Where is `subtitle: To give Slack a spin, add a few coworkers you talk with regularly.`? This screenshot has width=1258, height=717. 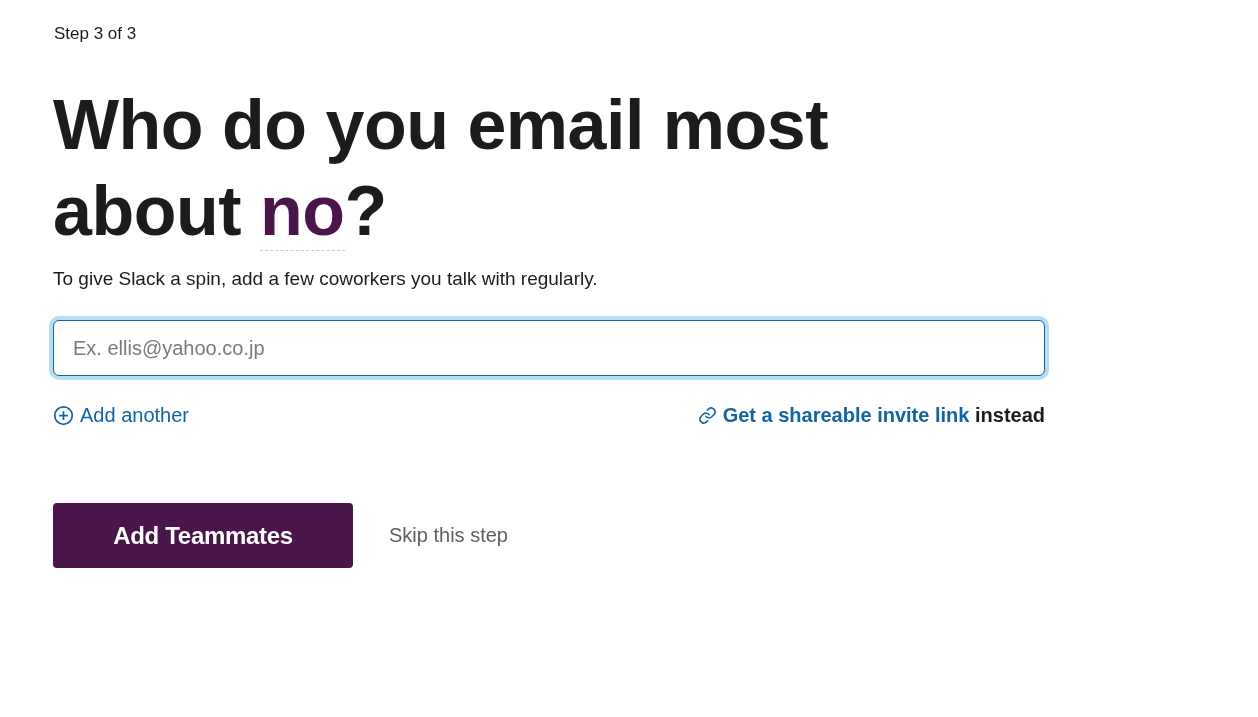 subtitle: To give Slack a spin, add a few coworkers you talk with regularly. is located at coordinates (326, 279).